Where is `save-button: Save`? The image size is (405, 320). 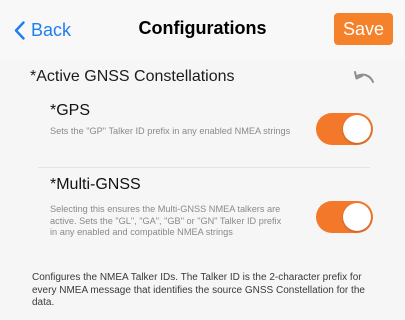 save-button: Save is located at coordinates (363, 29).